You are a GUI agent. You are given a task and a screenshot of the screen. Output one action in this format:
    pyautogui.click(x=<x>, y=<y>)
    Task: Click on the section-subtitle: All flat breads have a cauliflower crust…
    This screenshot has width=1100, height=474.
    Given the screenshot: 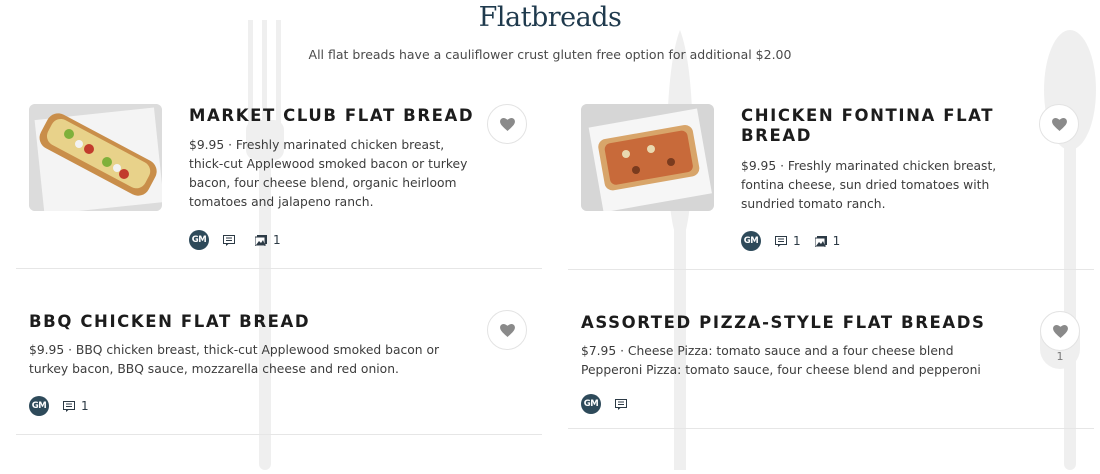 What is the action you would take?
    pyautogui.click(x=550, y=54)
    